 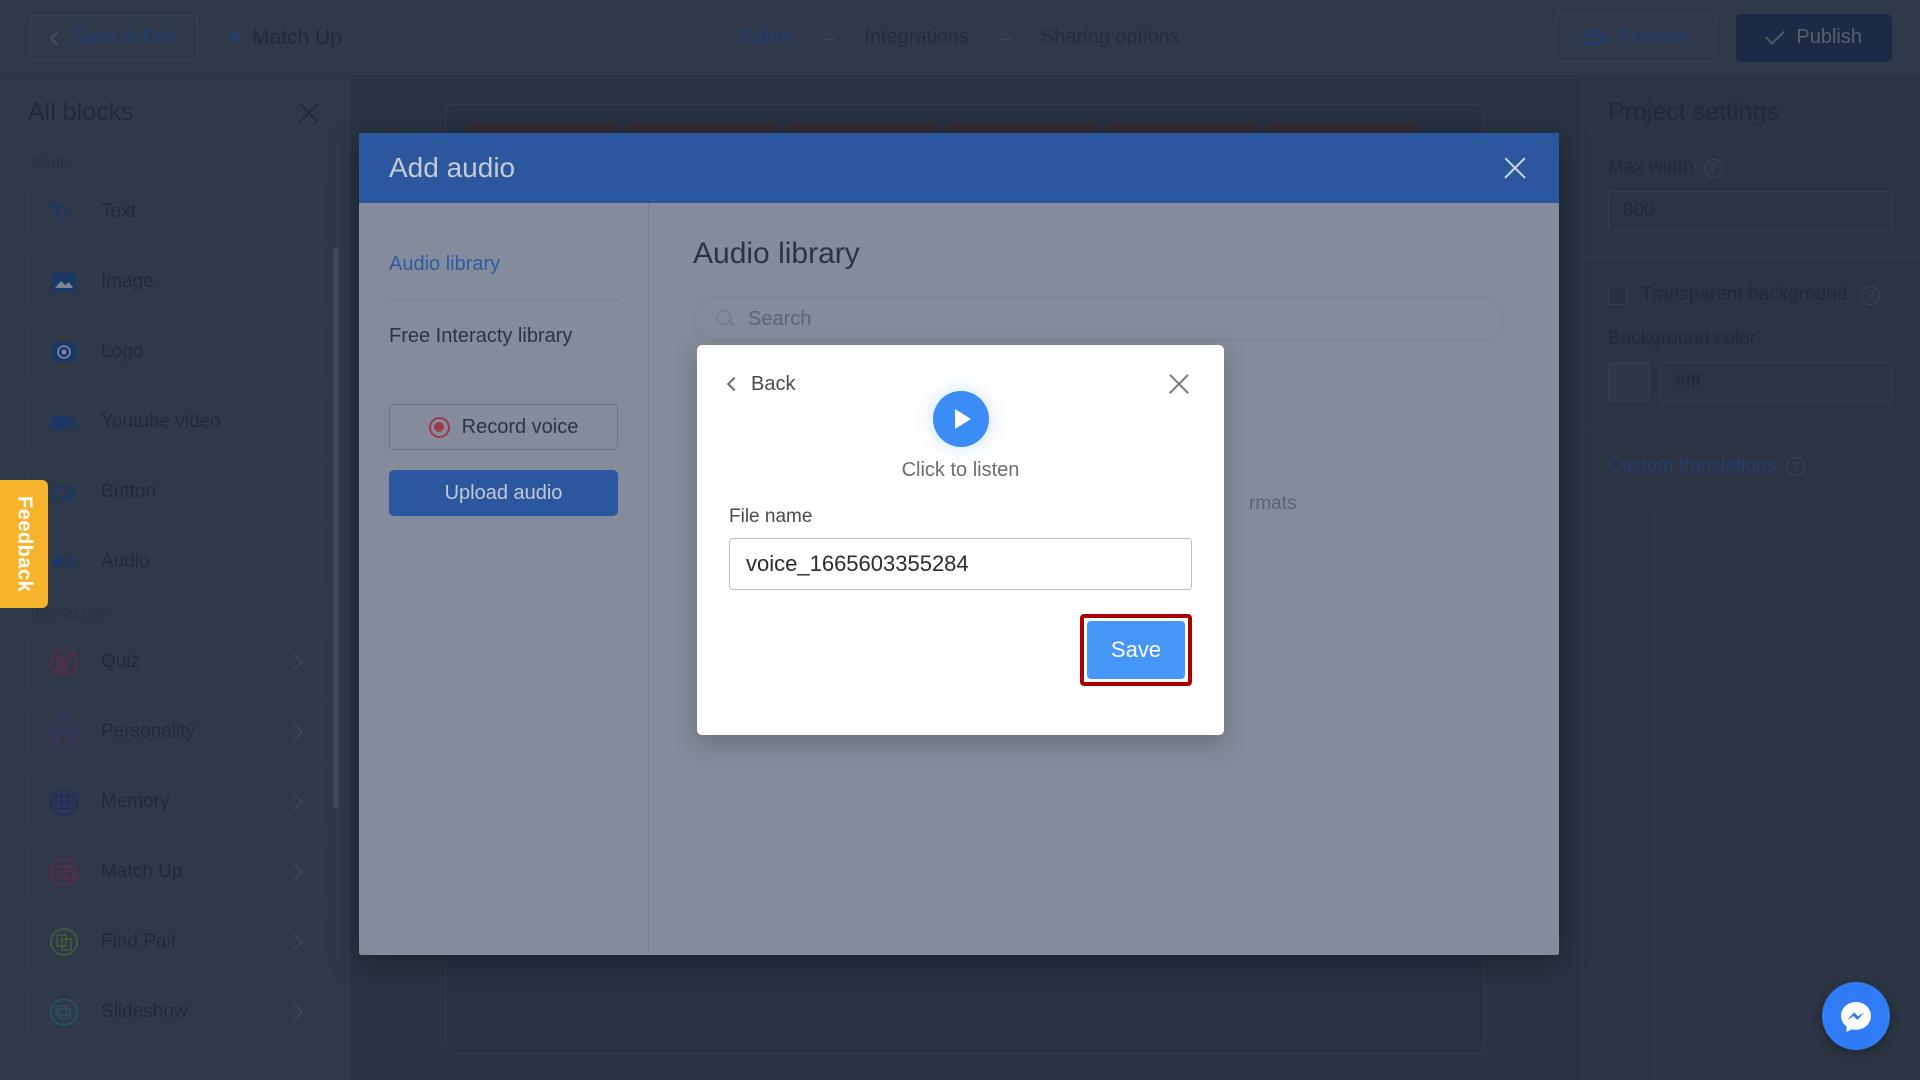 What do you see at coordinates (780, 318) in the screenshot?
I see `search-placeholder: Search` at bounding box center [780, 318].